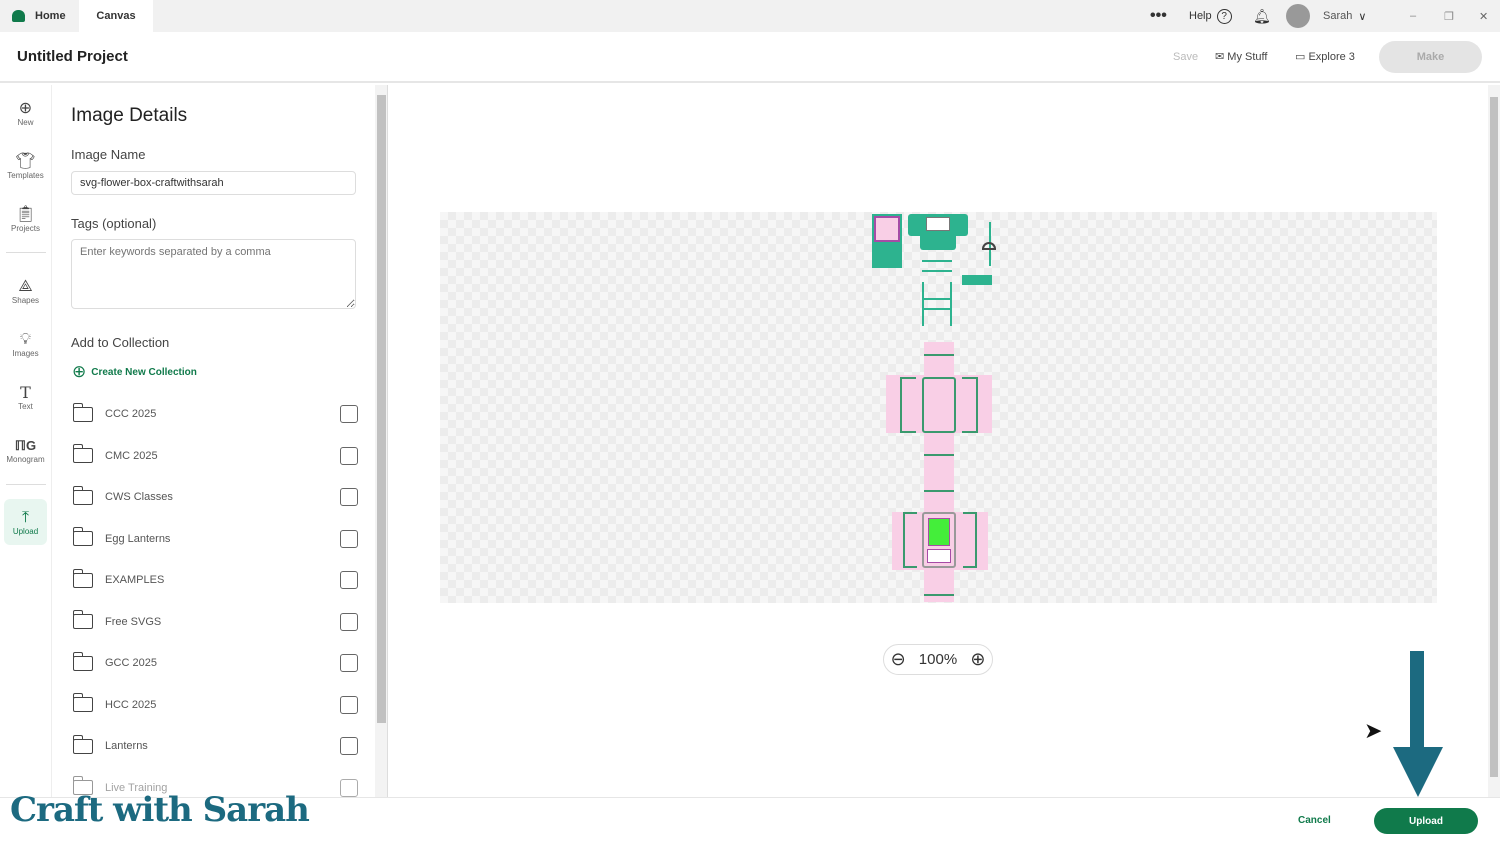 Image resolution: width=1500 pixels, height=842 pixels. What do you see at coordinates (213, 274) in the screenshot?
I see `tags-textarea` at bounding box center [213, 274].